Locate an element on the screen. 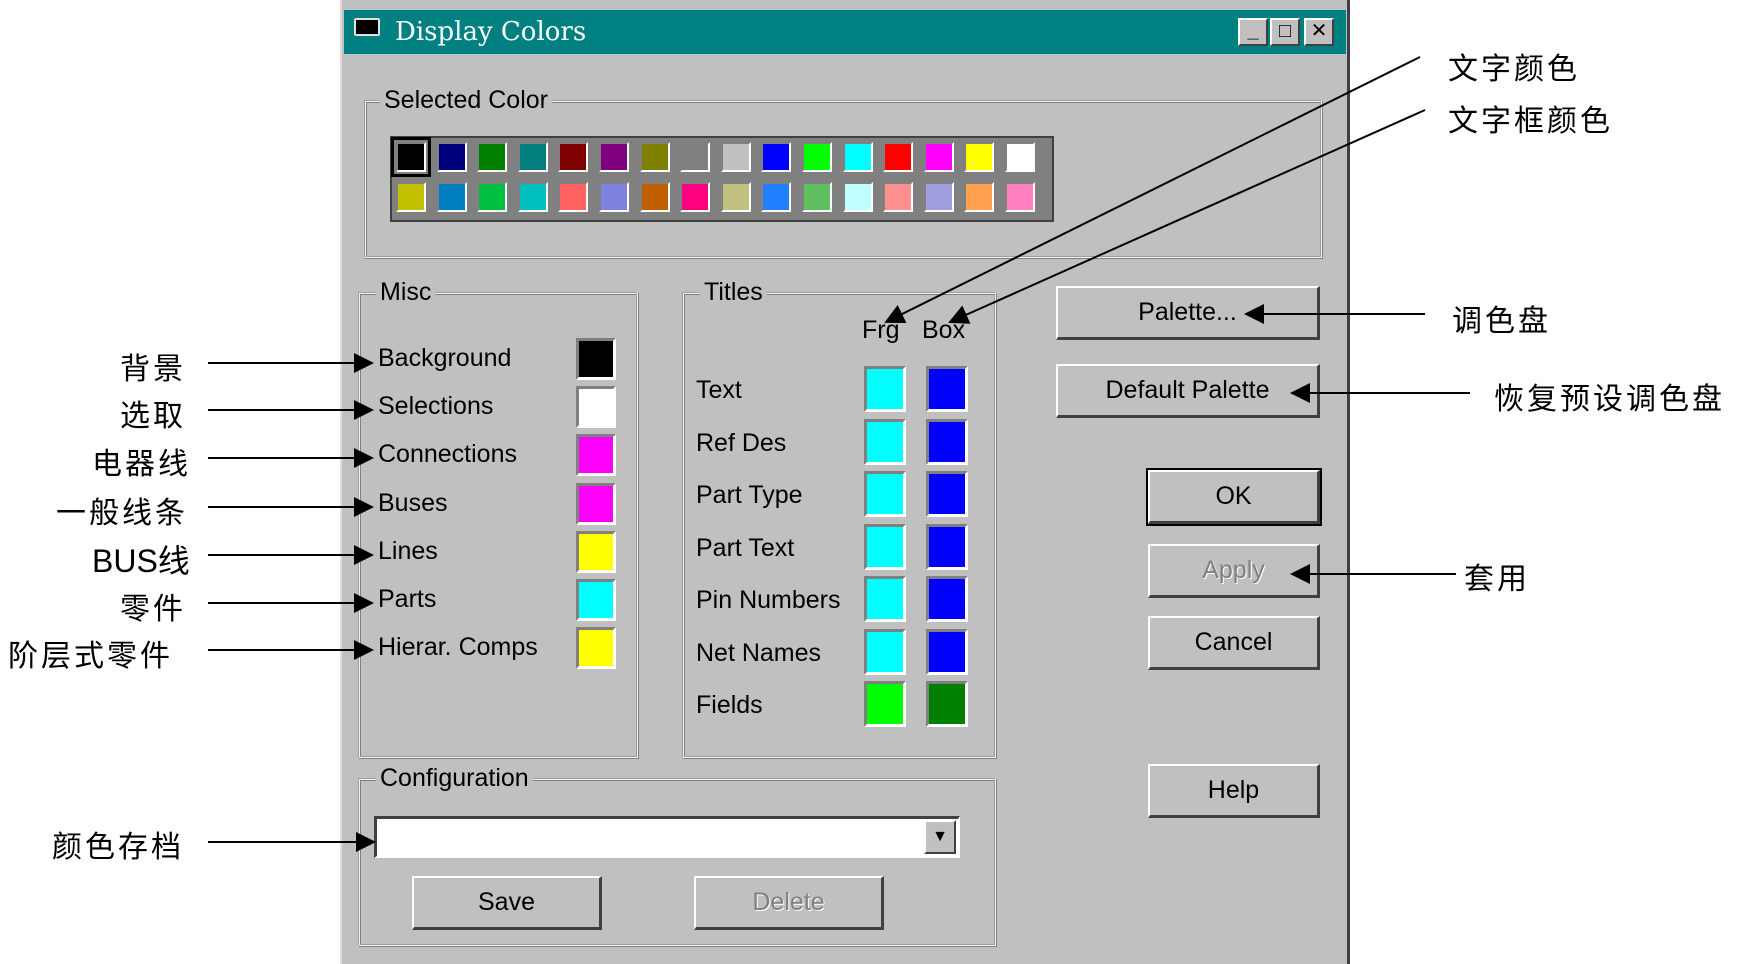 The image size is (1759, 964). annotation-hierar: 阶层式零件 is located at coordinates (90, 656).